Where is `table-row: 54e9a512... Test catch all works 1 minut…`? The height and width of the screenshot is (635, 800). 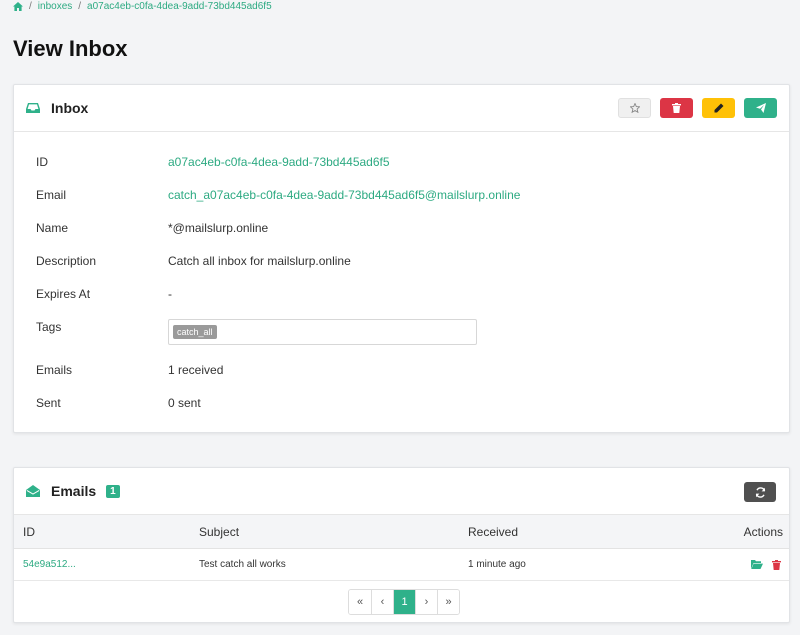
table-row: 54e9a512... Test catch all works 1 minut… is located at coordinates (401, 565).